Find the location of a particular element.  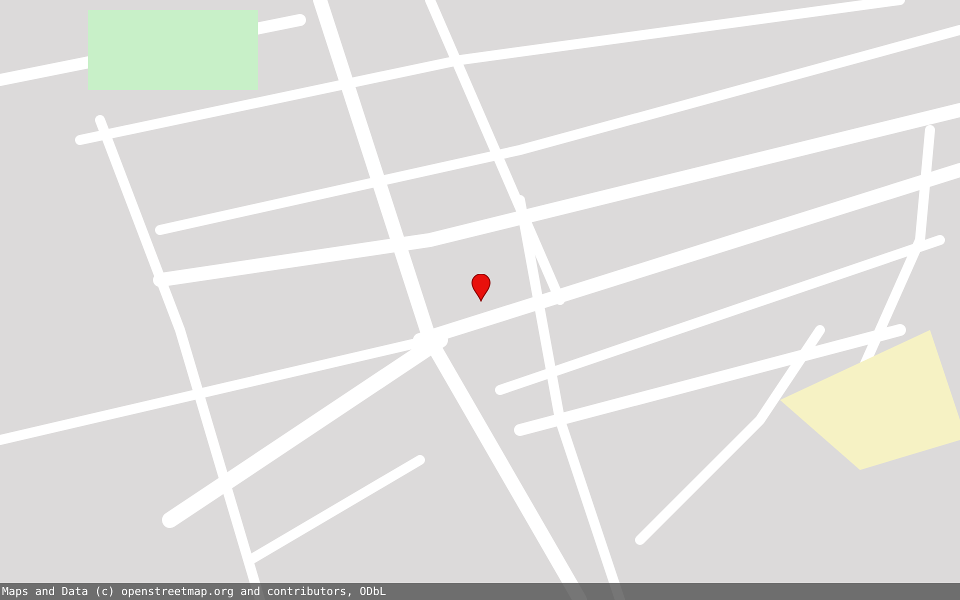

map-attribution: Maps and Data (c) openstreetmap.org and contributors, ODbL is located at coordinates (480, 591).